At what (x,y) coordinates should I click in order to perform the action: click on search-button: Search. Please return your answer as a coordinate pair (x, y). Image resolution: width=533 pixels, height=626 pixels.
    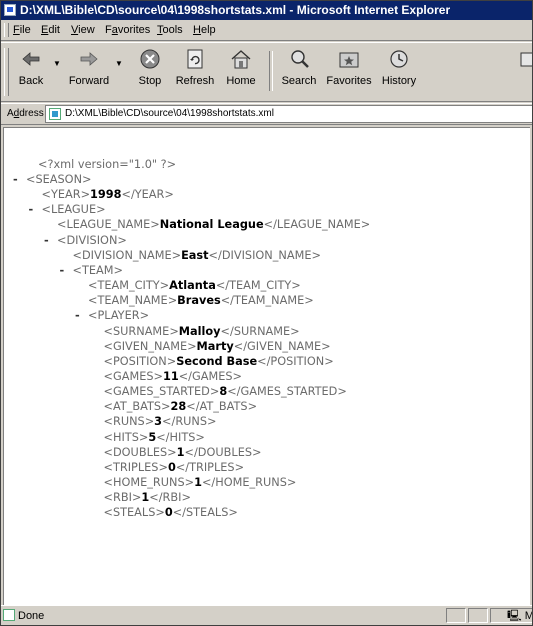
    Looking at the image, I should click on (299, 72).